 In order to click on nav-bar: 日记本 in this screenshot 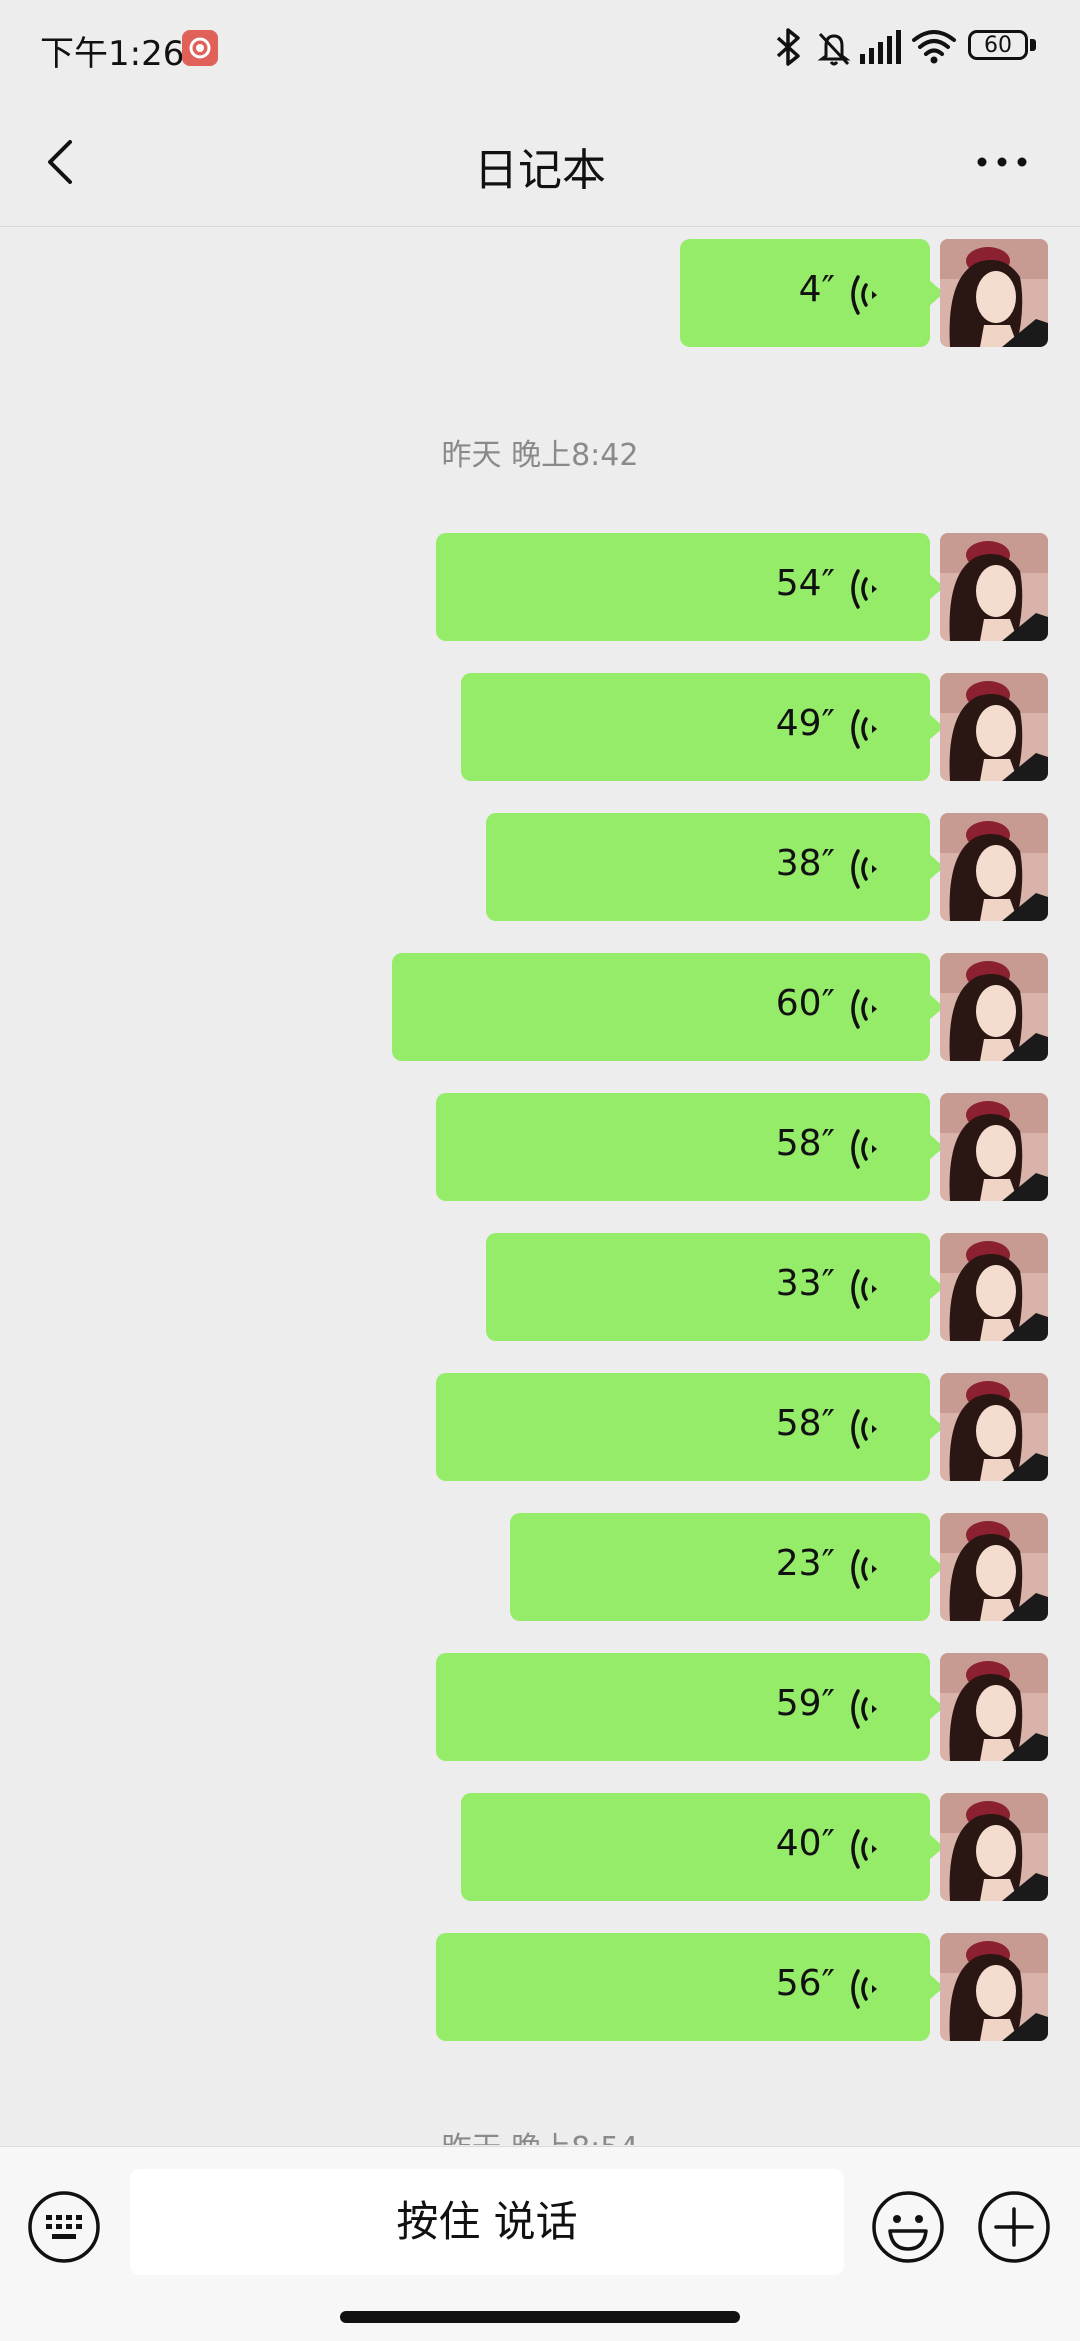, I will do `click(540, 163)`.